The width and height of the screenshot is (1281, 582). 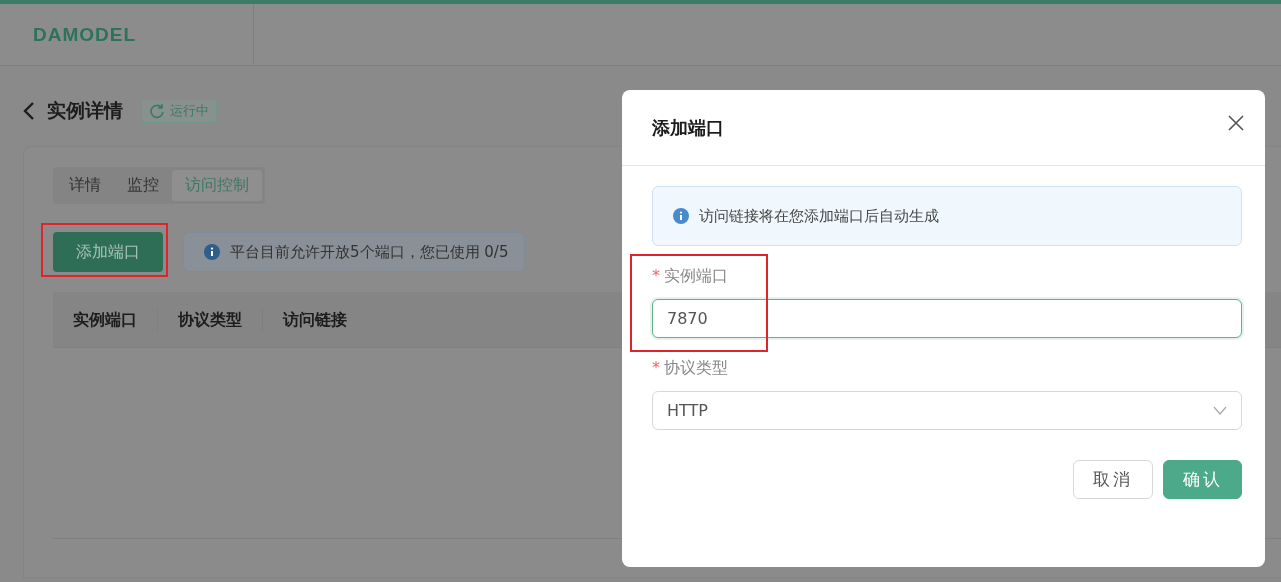 I want to click on tab: 详情, so click(x=85, y=185).